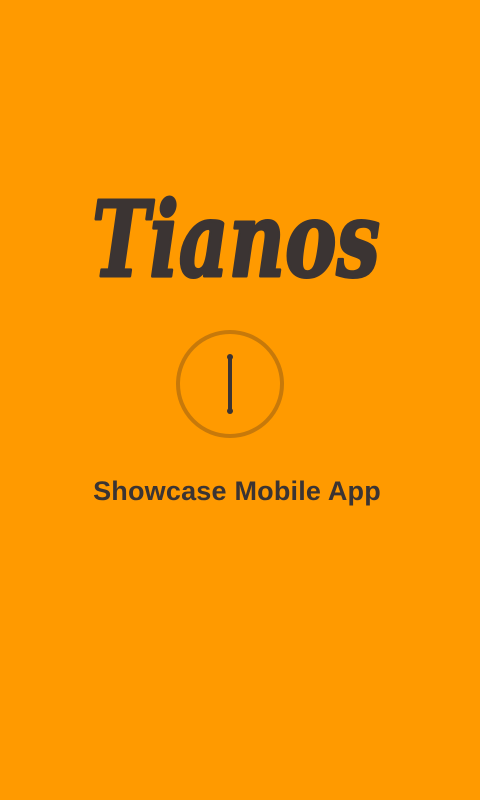  What do you see at coordinates (237, 491) in the screenshot?
I see `app-tagline: Showcase Mobile App` at bounding box center [237, 491].